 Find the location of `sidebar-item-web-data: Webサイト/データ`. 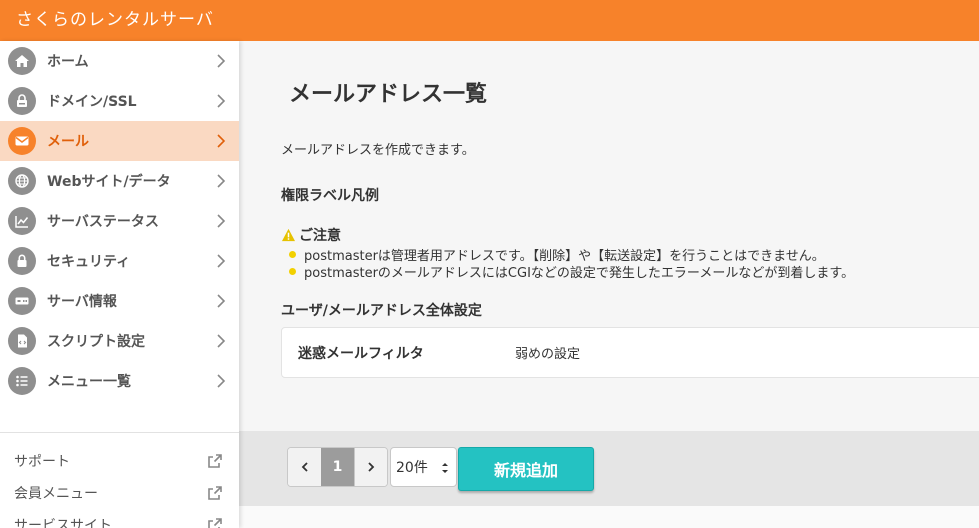

sidebar-item-web-data: Webサイト/データ is located at coordinates (119, 181).